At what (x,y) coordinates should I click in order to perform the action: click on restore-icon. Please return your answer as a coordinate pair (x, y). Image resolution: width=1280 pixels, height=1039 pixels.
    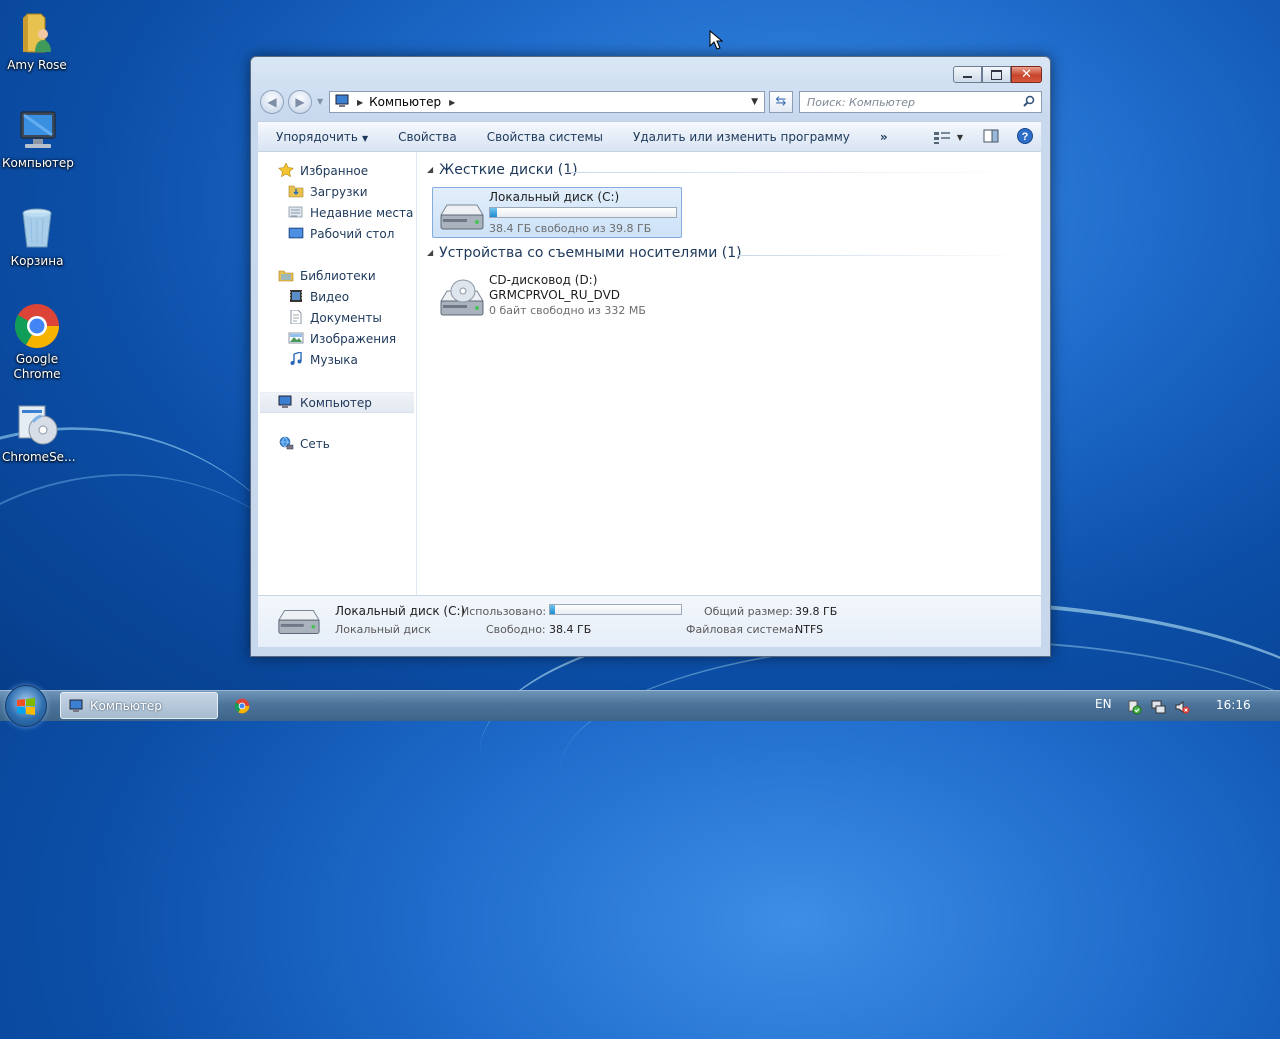
    Looking at the image, I should click on (996, 74).